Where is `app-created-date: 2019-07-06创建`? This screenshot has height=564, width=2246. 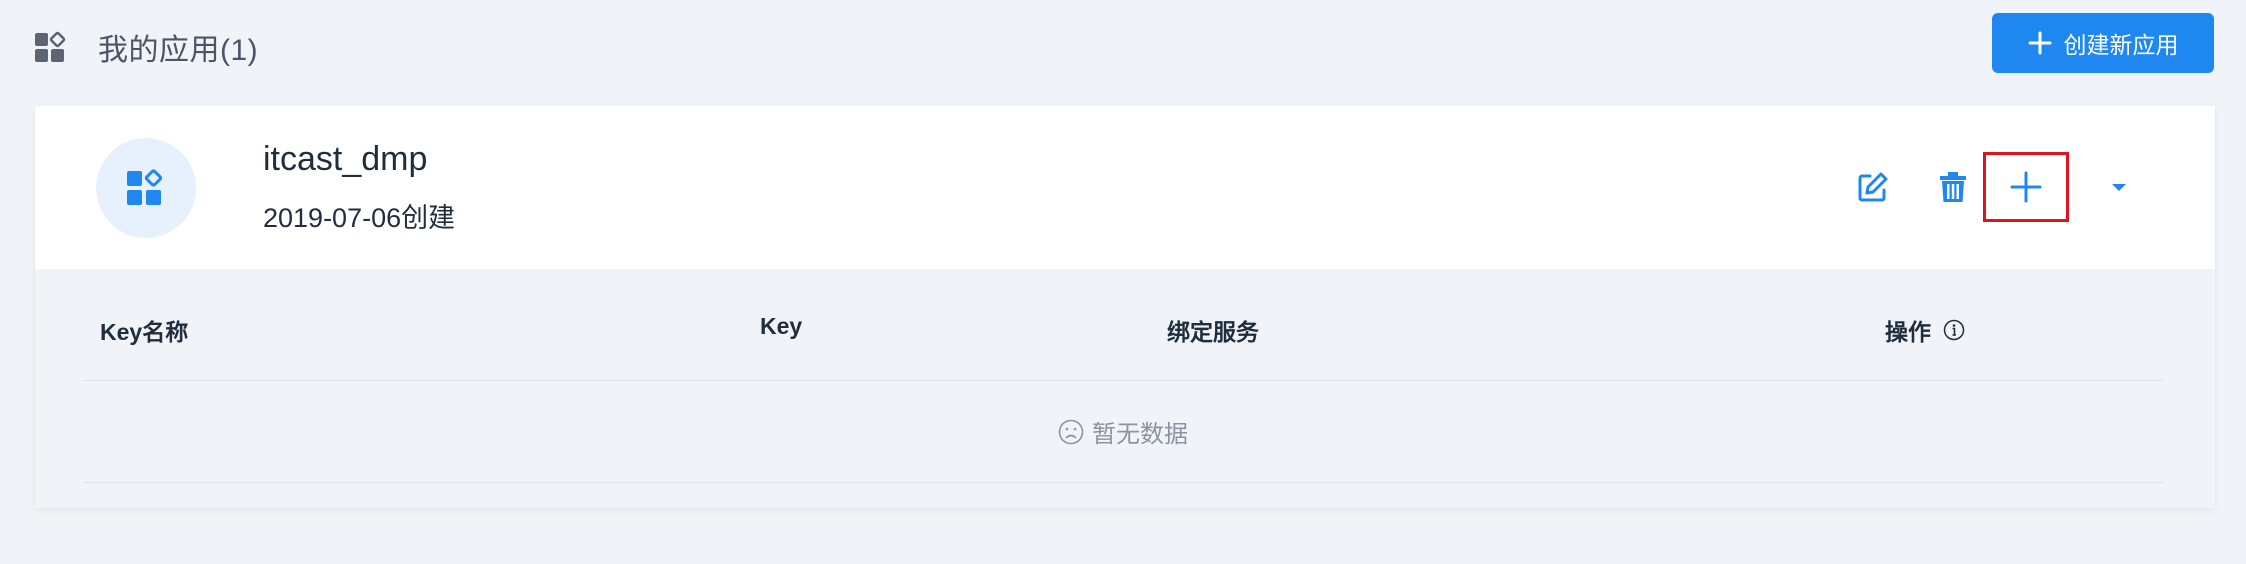 app-created-date: 2019-07-06创建 is located at coordinates (359, 218).